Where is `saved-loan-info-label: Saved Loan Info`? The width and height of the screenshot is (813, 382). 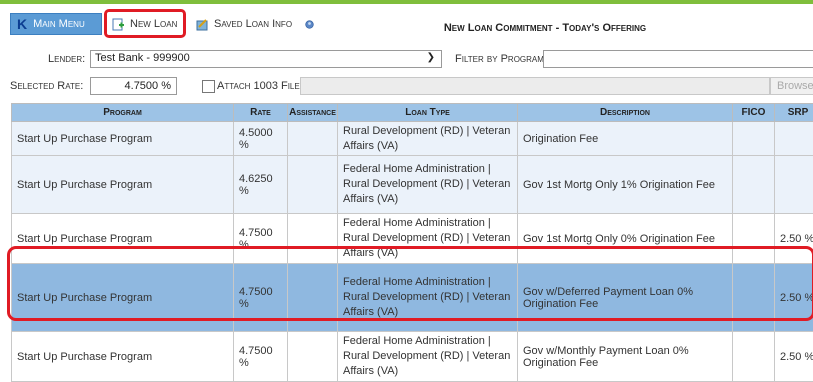
saved-loan-info-label: Saved Loan Info is located at coordinates (253, 24).